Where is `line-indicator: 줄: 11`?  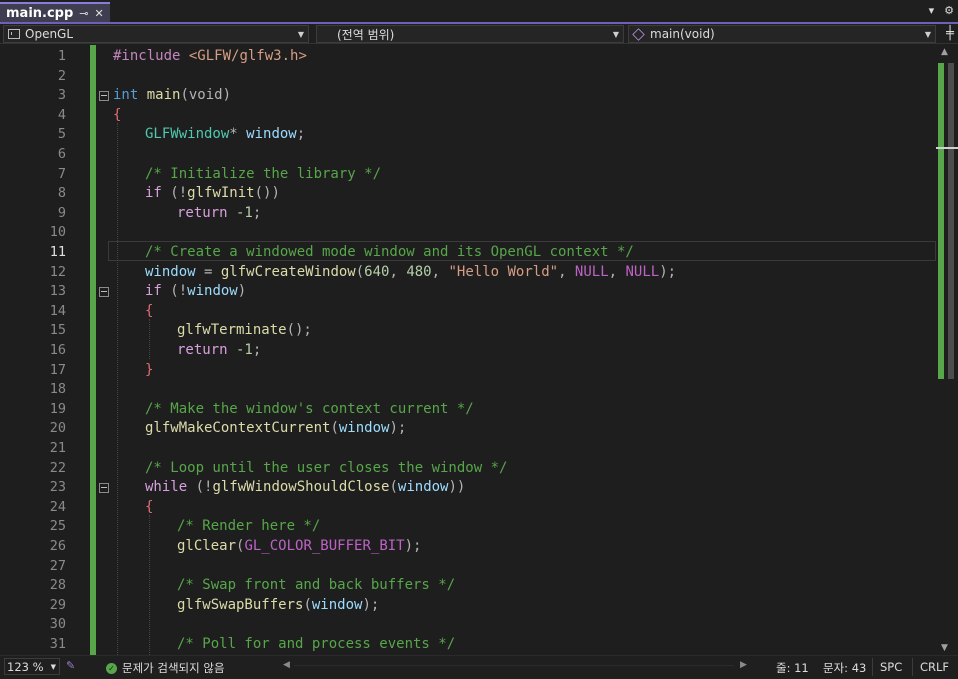
line-indicator: 줄: 11 is located at coordinates (792, 668).